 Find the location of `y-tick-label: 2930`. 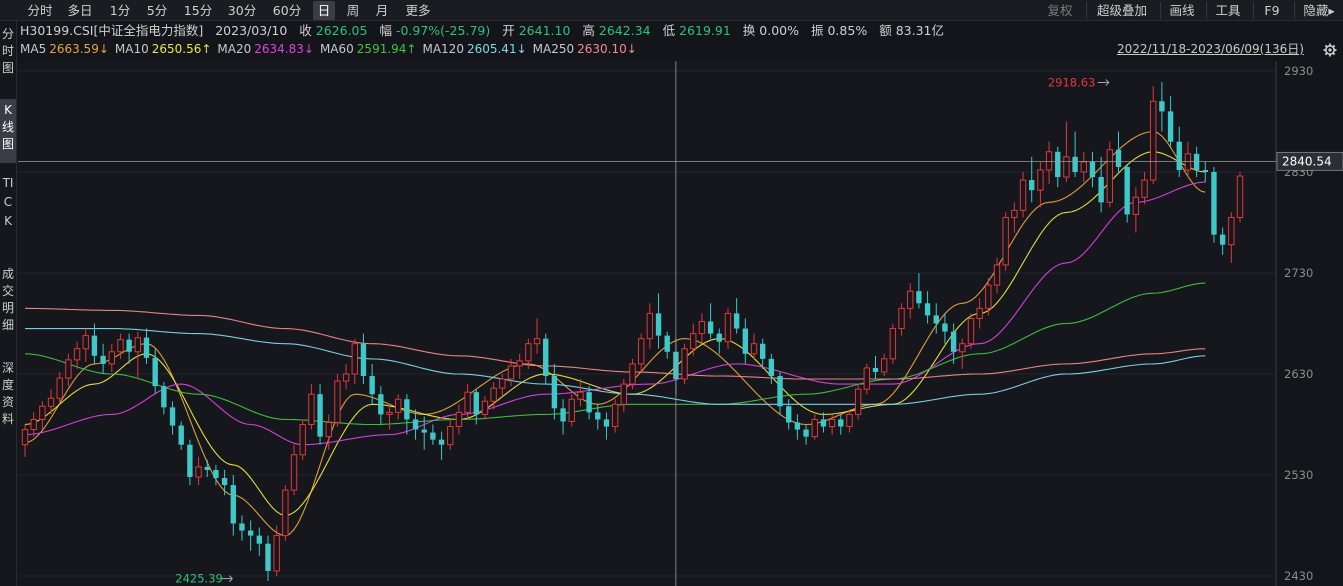

y-tick-label: 2930 is located at coordinates (1298, 71).